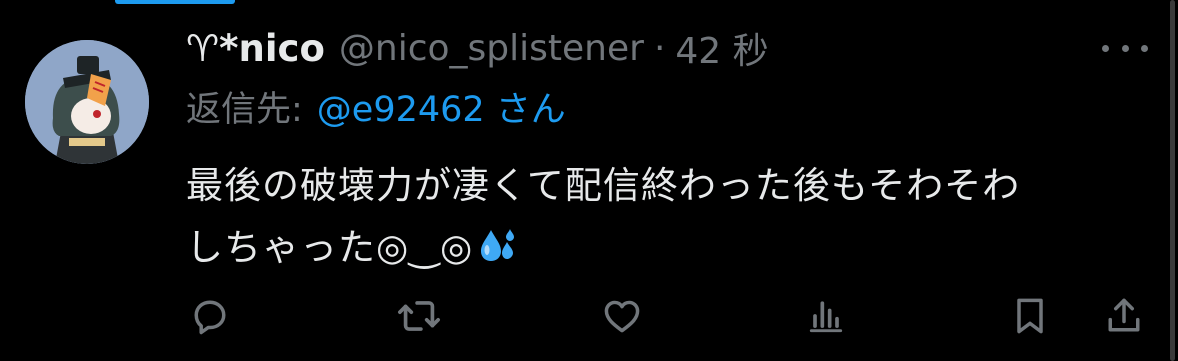  I want to click on bookmark-icon, so click(1030, 316).